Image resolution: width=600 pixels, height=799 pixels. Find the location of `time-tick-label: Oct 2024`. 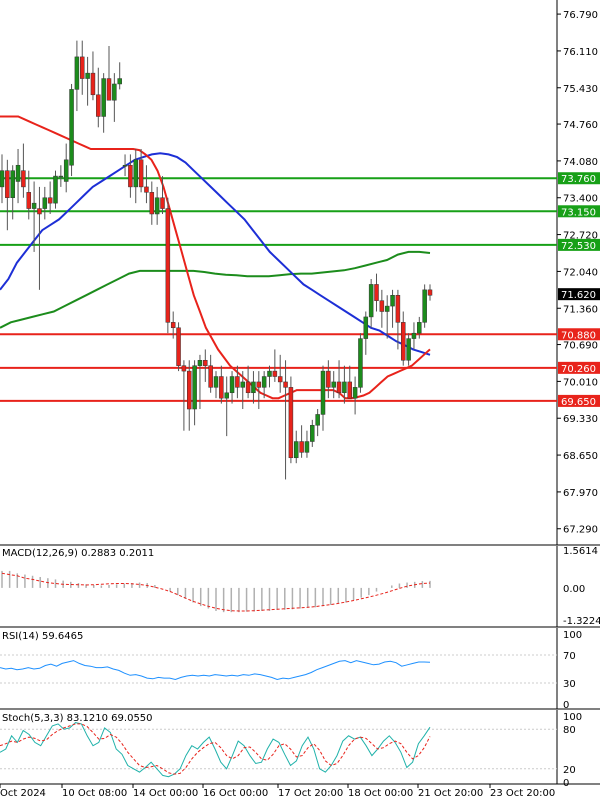

time-tick-label: Oct 2024 is located at coordinates (23, 793).